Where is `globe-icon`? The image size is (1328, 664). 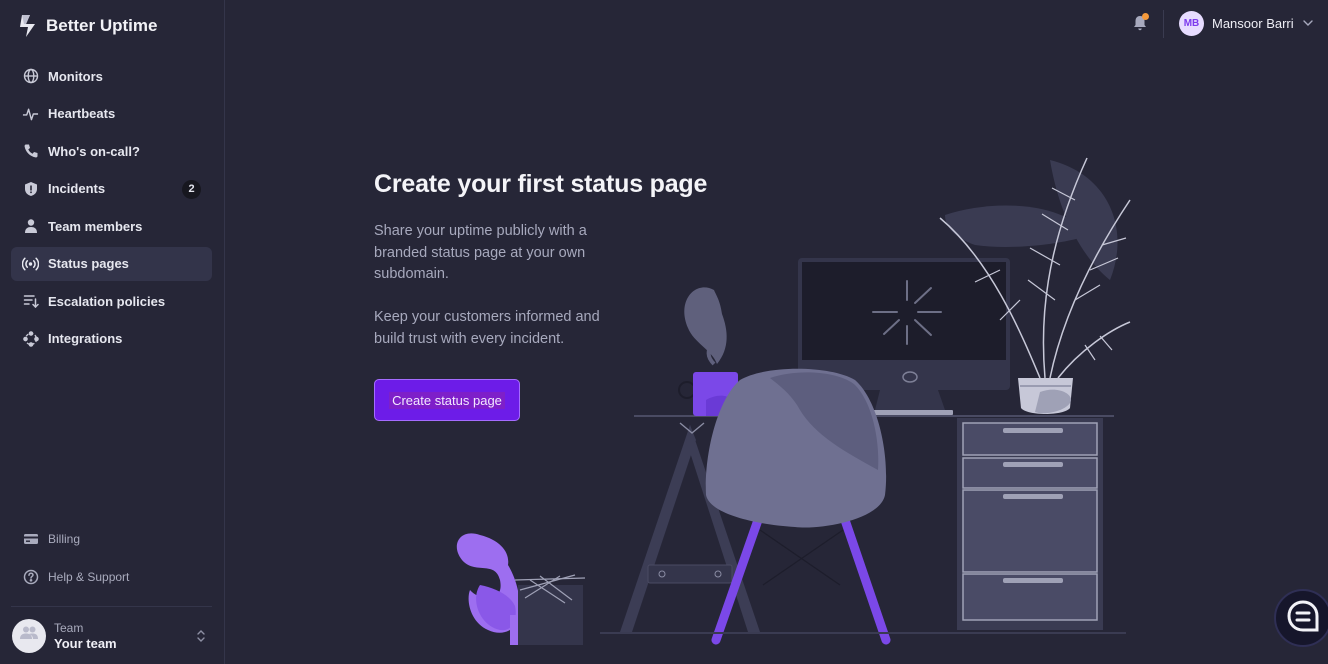
globe-icon is located at coordinates (30, 76).